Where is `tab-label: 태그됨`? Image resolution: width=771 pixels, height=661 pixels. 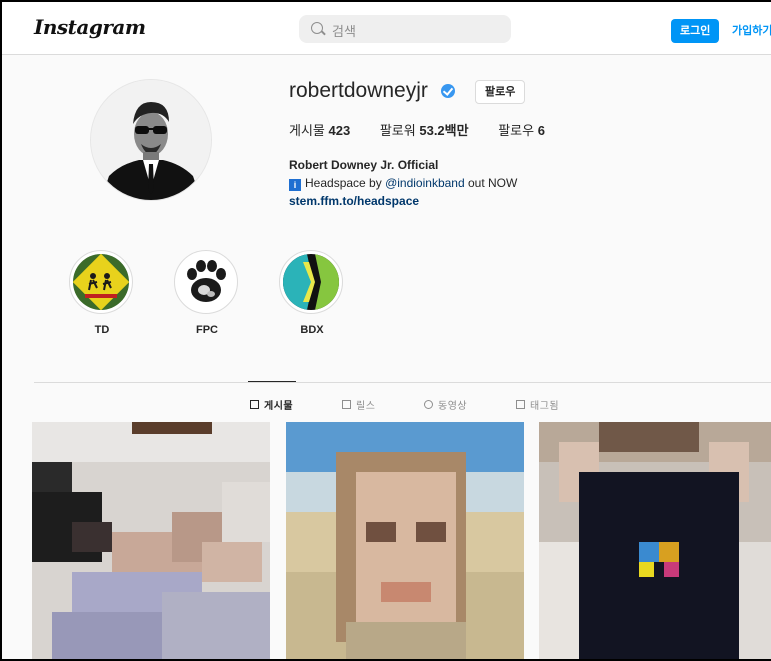 tab-label: 태그됨 is located at coordinates (545, 406).